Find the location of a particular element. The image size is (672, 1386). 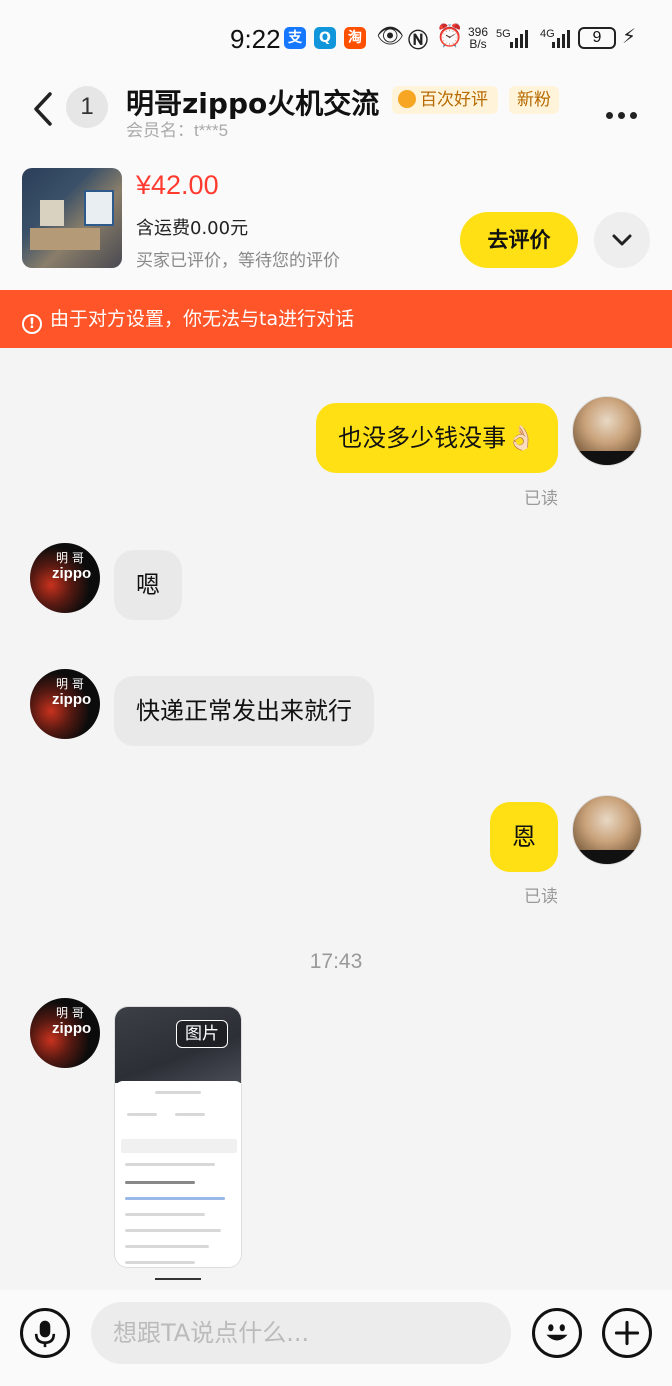

order-status: 买家已评价，等待您的评价 is located at coordinates (238, 261).